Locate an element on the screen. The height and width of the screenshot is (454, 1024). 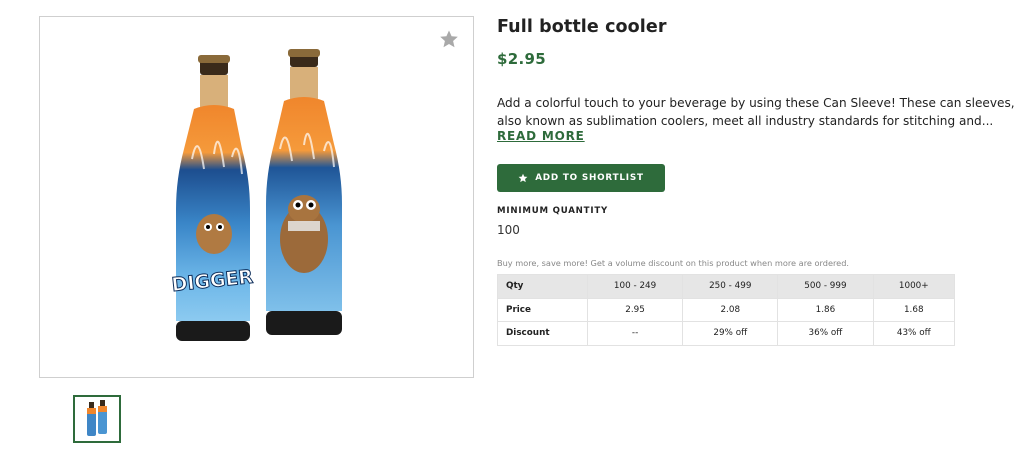
table-cell: 1.68 is located at coordinates (914, 309).